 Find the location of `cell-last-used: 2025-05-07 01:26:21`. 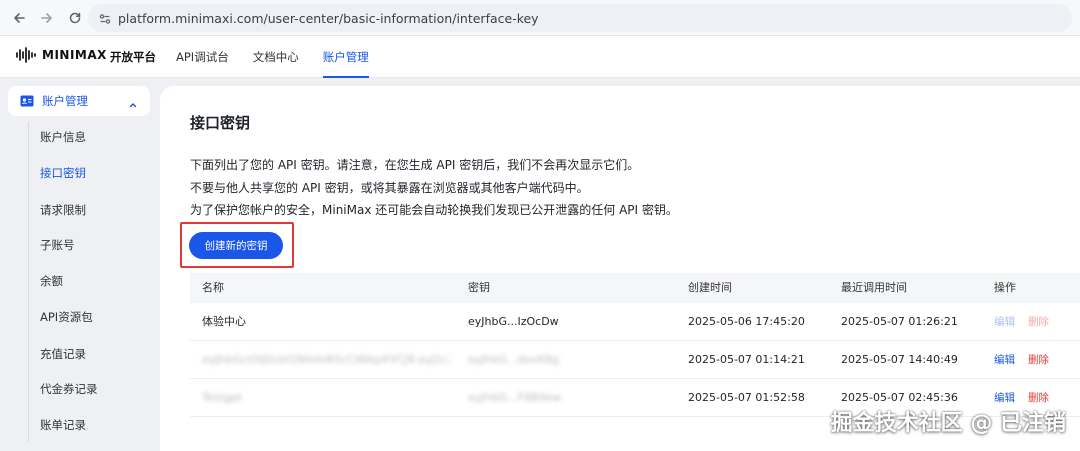

cell-last-used: 2025-05-07 01:26:21 is located at coordinates (899, 321).